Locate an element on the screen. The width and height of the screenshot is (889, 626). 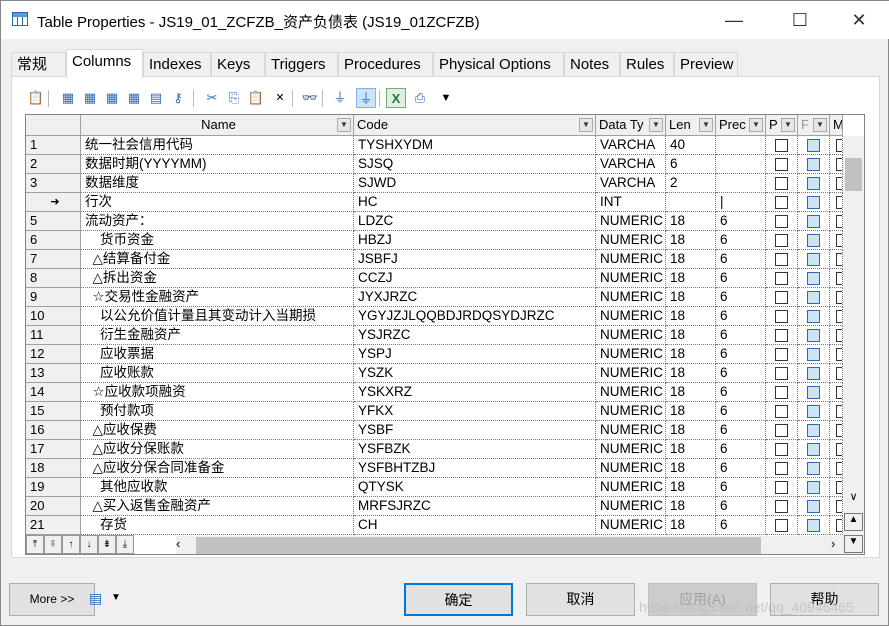
name-cell: 货币资金 is located at coordinates (217, 240).